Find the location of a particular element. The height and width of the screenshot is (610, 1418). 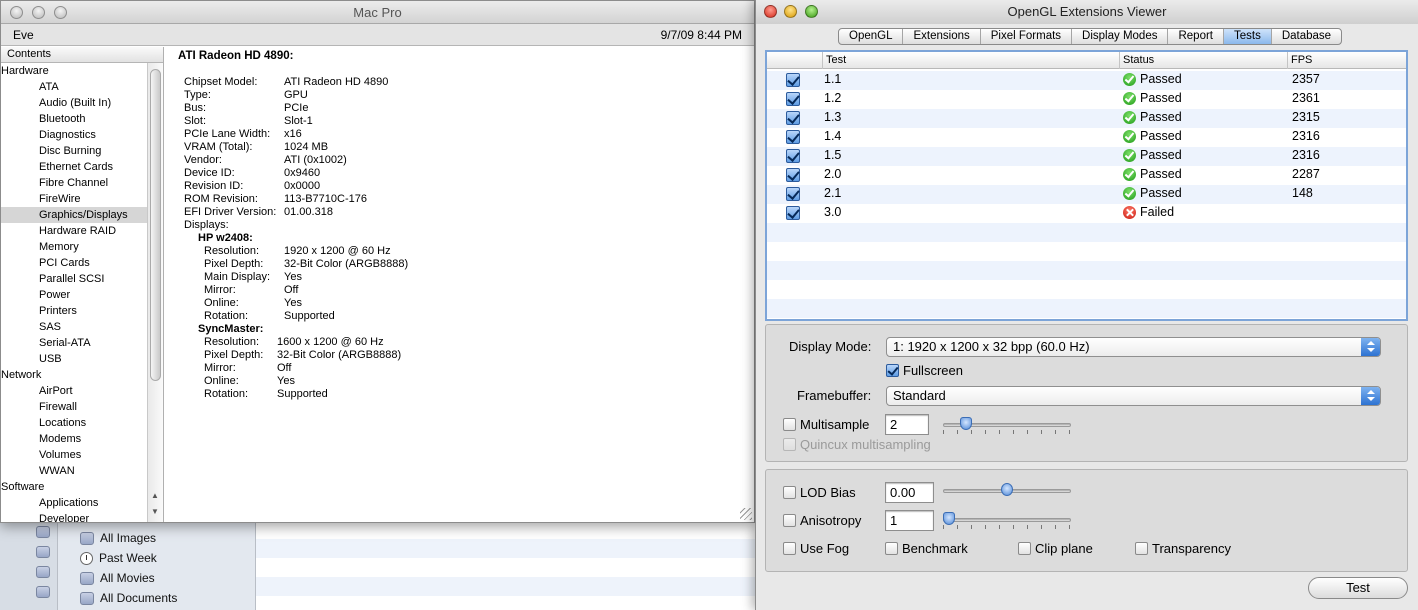

detail-key: Chipset Model: is located at coordinates (221, 82).